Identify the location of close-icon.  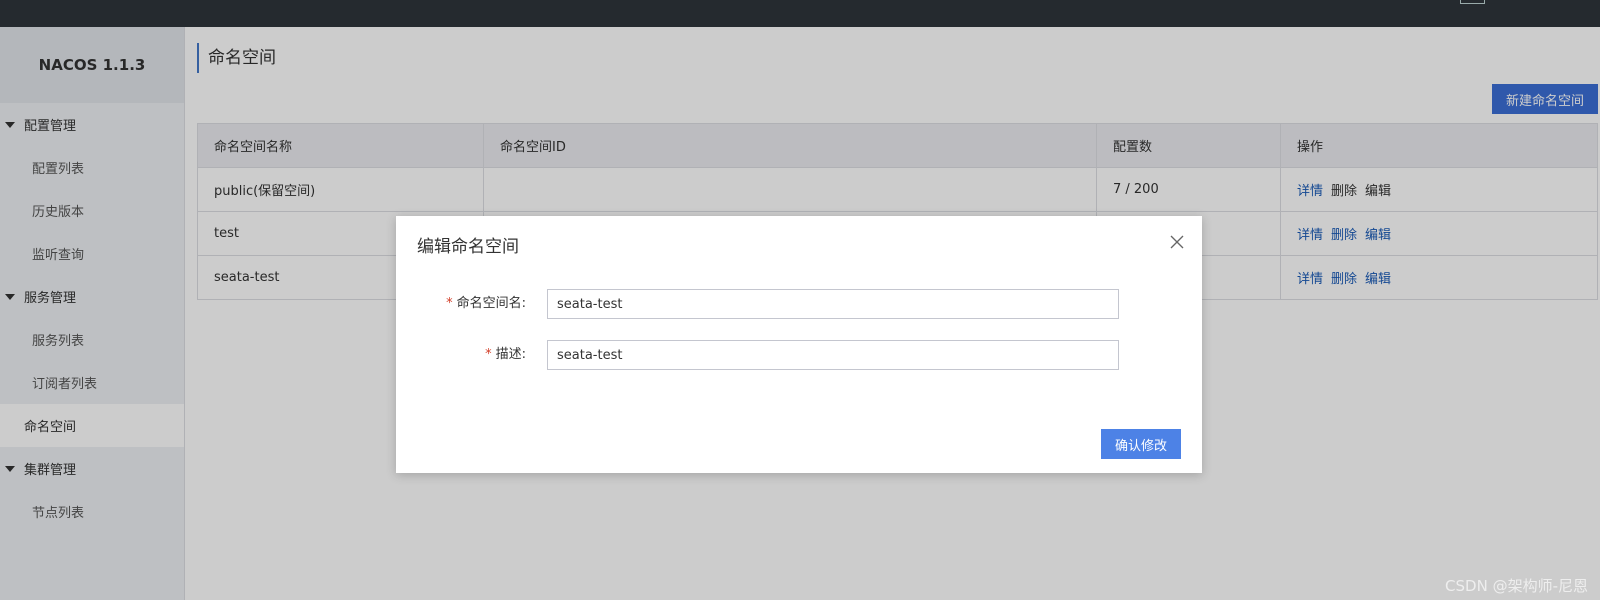
(1177, 242).